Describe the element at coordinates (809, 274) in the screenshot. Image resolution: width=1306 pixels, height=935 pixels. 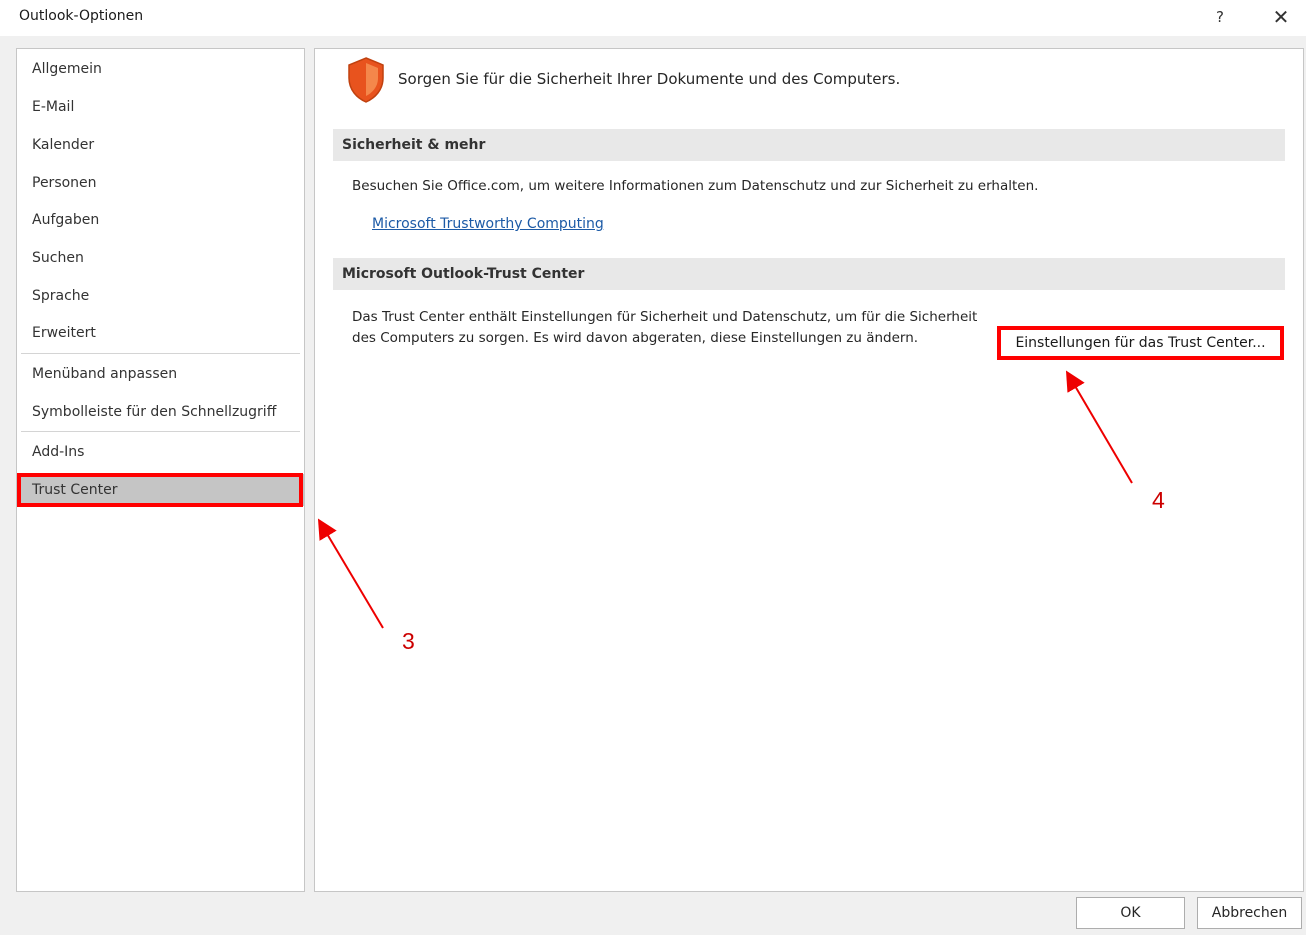
I see `section-header-trust-center: Microsoft Outlook-Trust Center` at that location.